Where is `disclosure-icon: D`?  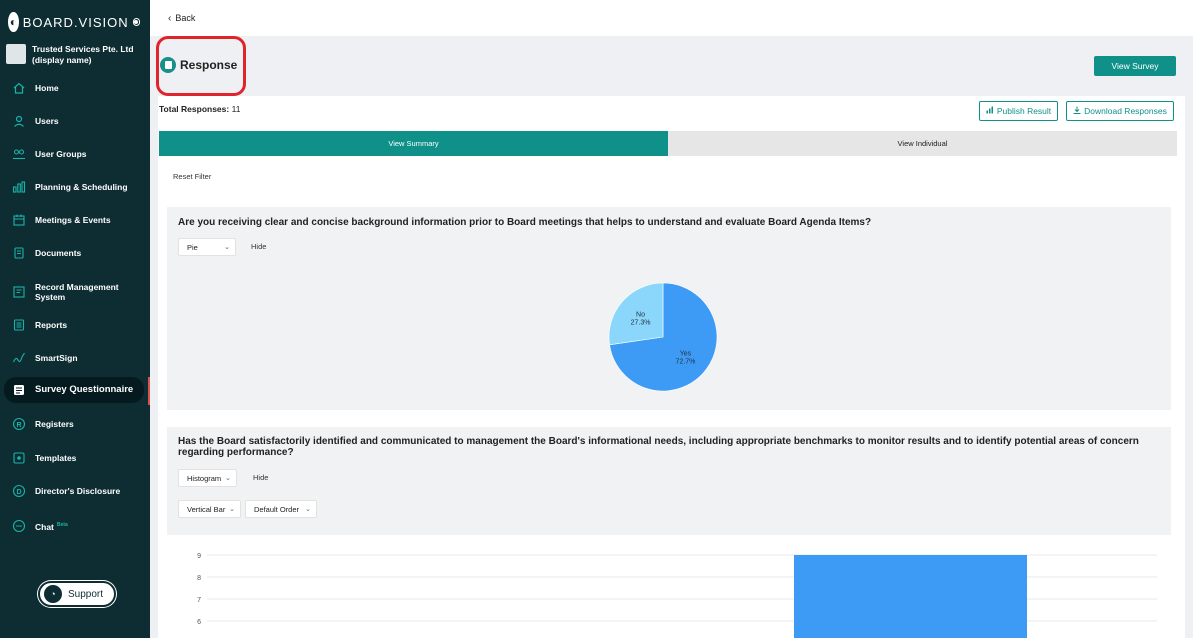
disclosure-icon: D is located at coordinates (19, 491).